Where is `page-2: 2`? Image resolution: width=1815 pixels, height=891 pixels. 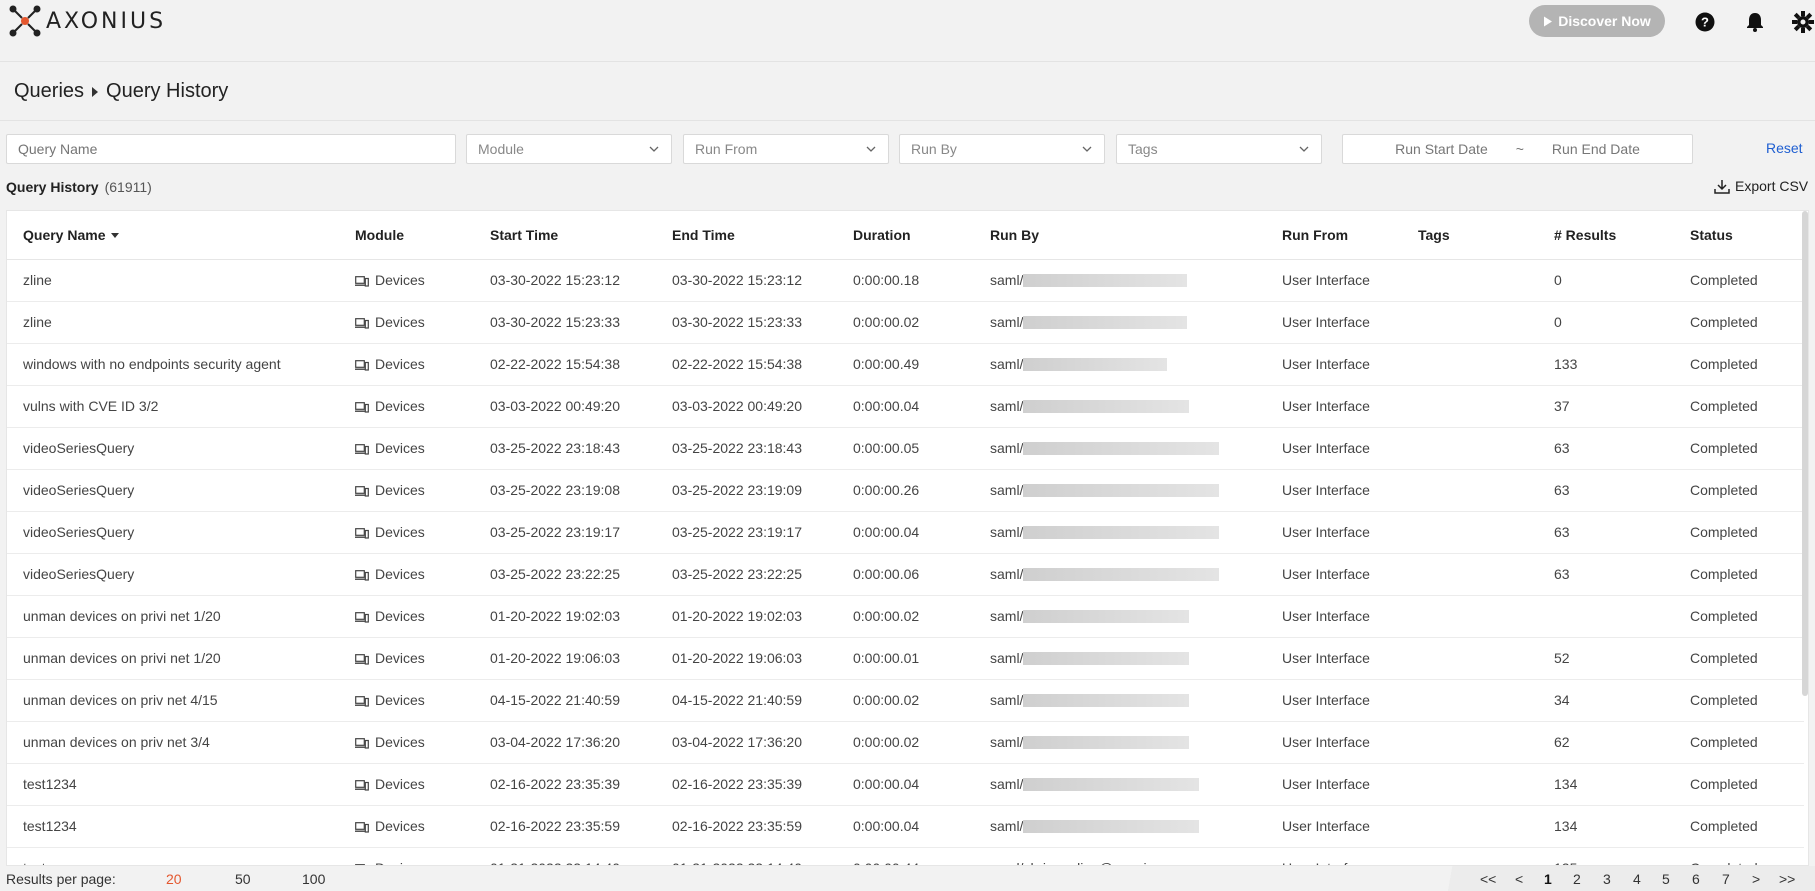 page-2: 2 is located at coordinates (1577, 879).